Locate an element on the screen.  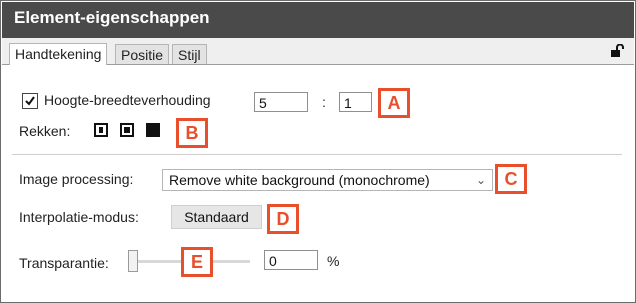
tab-strip: Handtekening Positie Stijl is located at coordinates (318, 51).